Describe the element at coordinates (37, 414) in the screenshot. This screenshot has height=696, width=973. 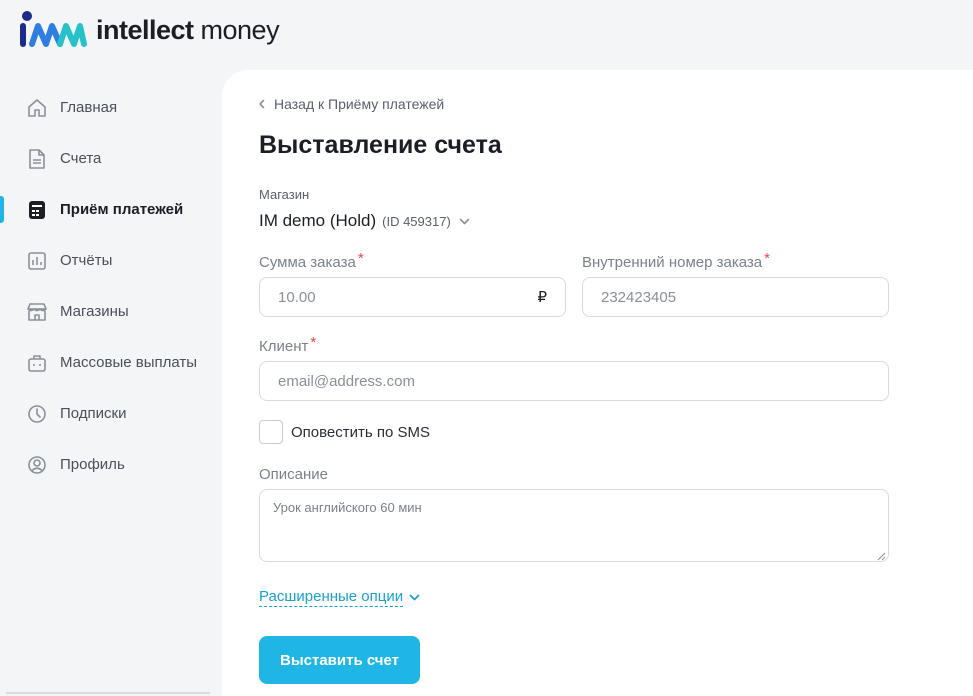
I see `clock-icon` at that location.